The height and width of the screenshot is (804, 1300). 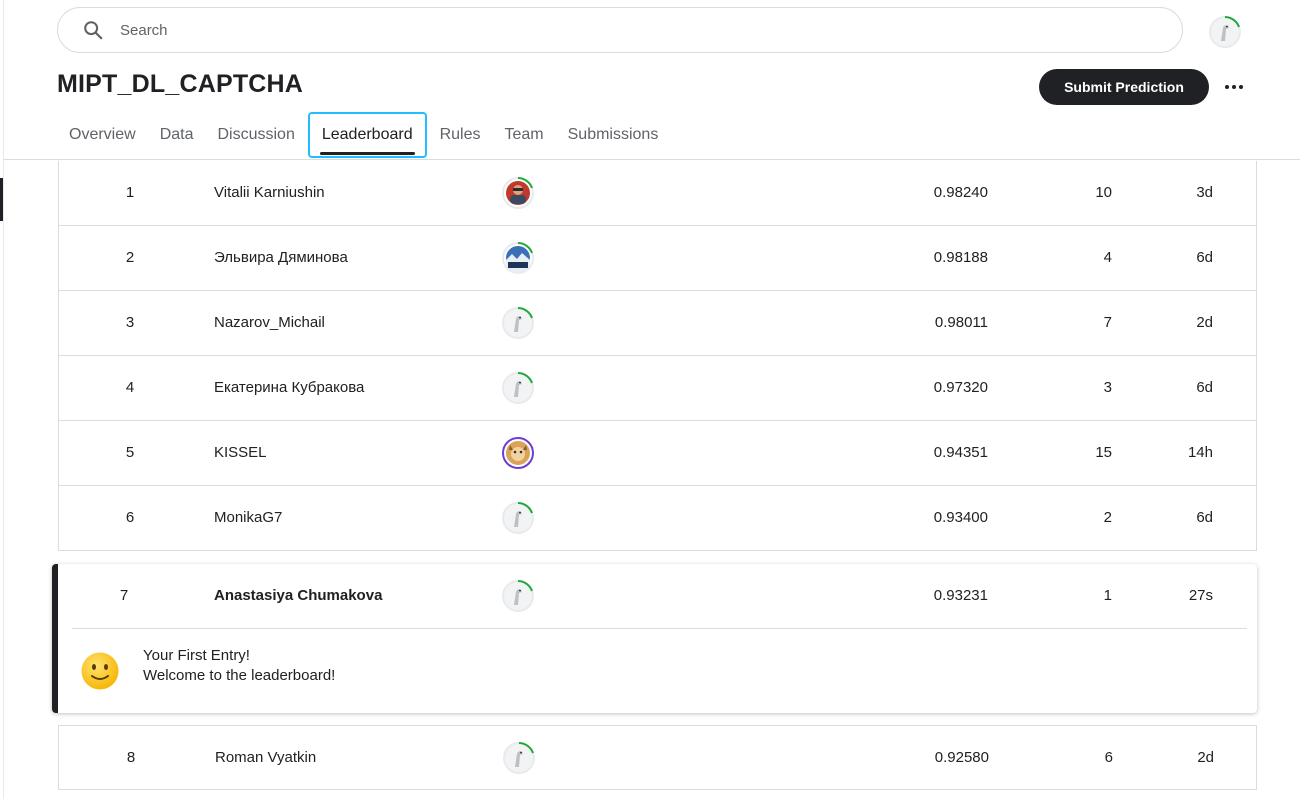 I want to click on rank: 6, so click(x=130, y=517).